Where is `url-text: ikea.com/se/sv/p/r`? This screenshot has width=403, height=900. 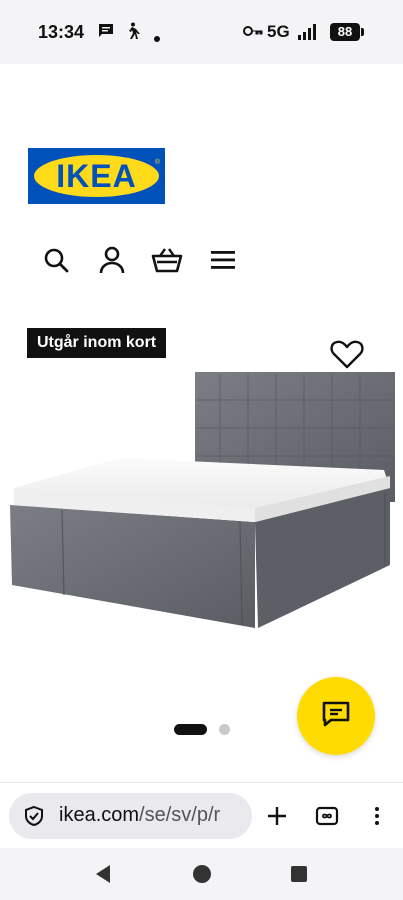
url-text: ikea.com/se/sv/p/r is located at coordinates (139, 815).